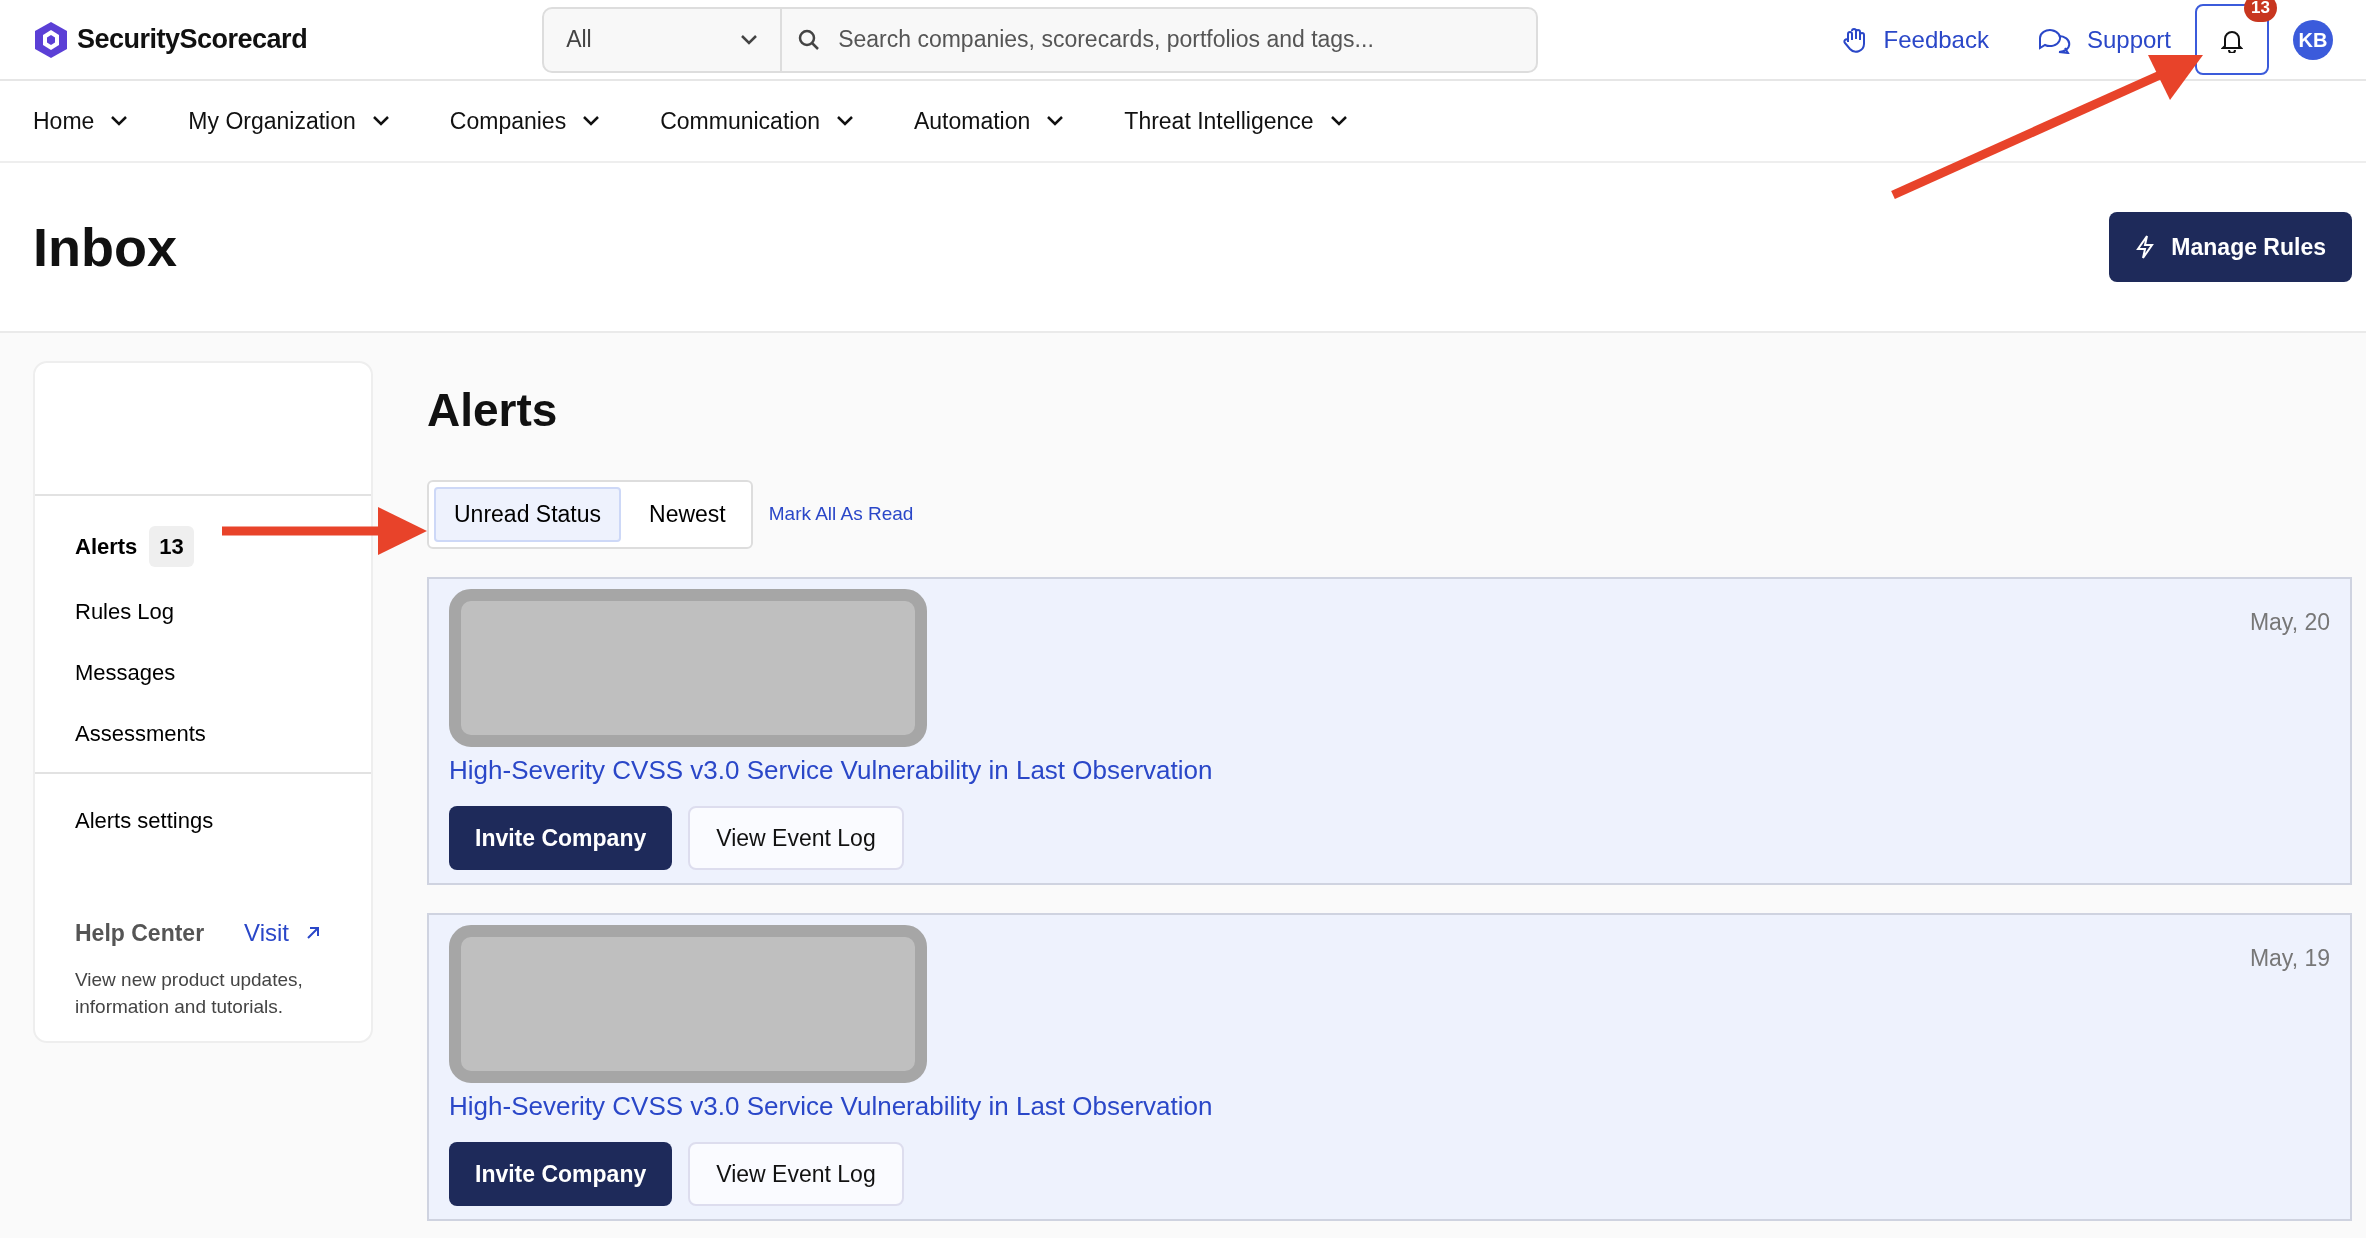 This screenshot has height=1238, width=2366. What do you see at coordinates (2260, 11) in the screenshot?
I see `notification-count: 13` at bounding box center [2260, 11].